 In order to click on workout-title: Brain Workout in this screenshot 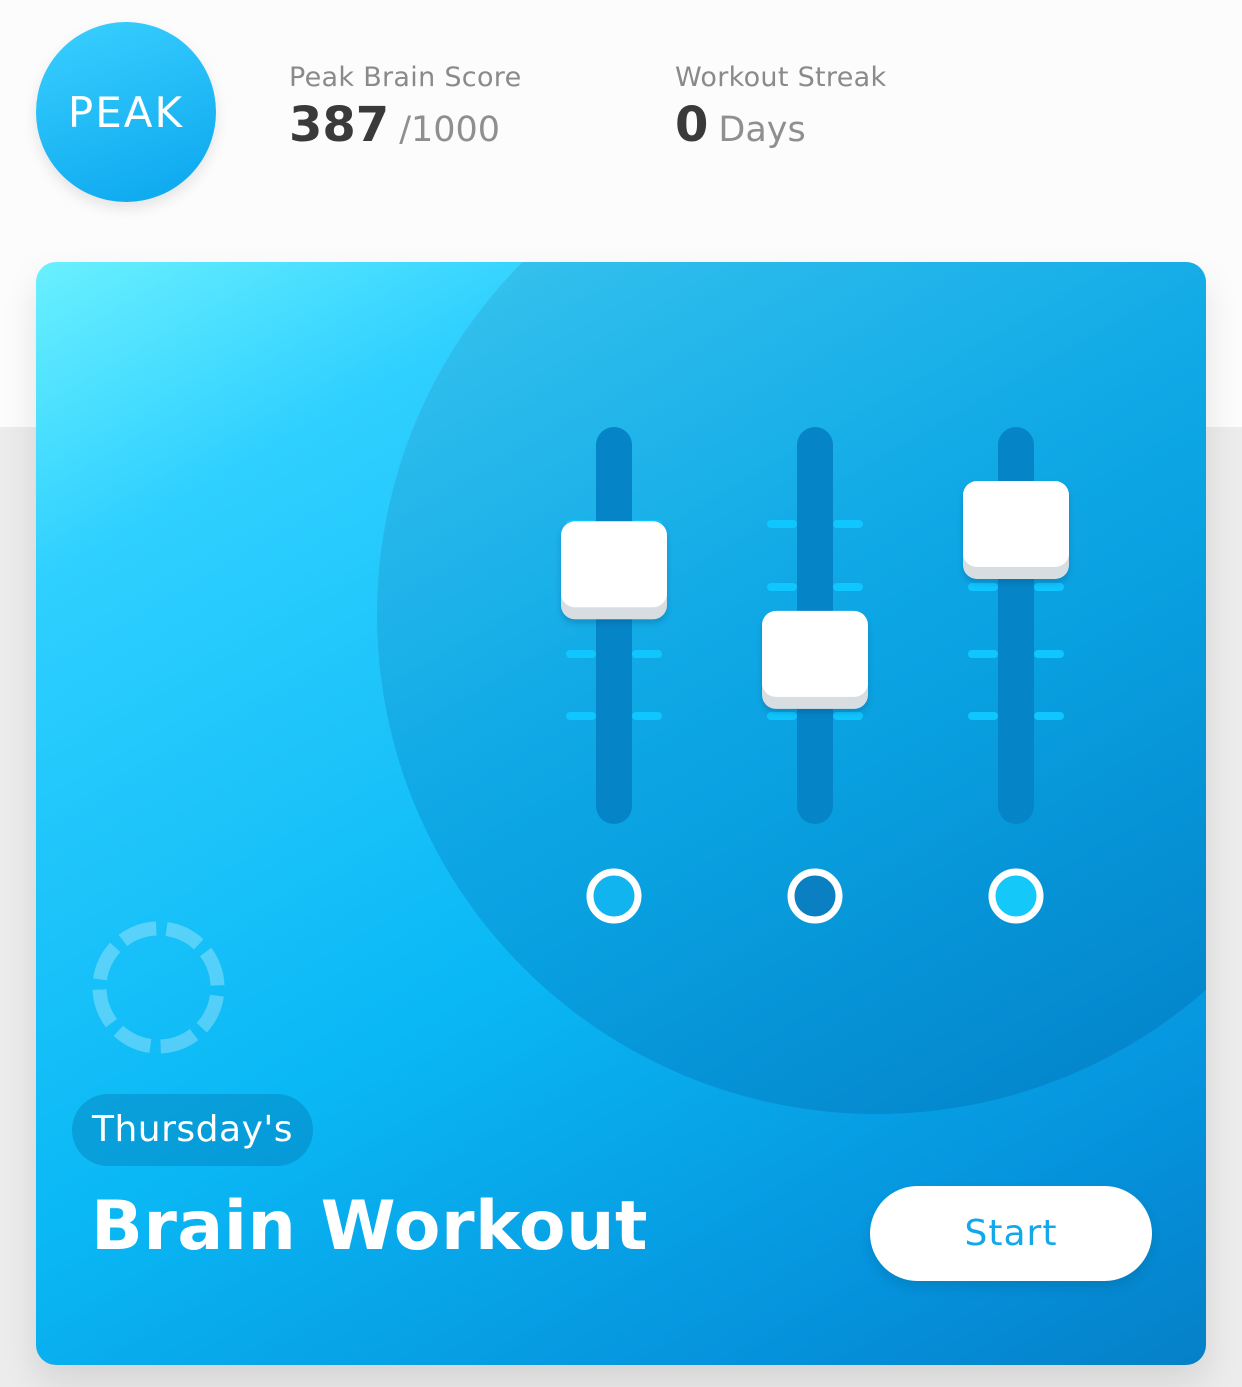, I will do `click(370, 1226)`.